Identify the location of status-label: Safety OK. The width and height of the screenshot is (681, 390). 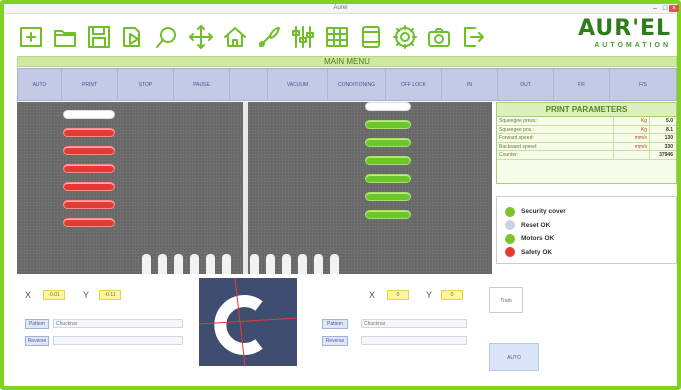
(537, 252).